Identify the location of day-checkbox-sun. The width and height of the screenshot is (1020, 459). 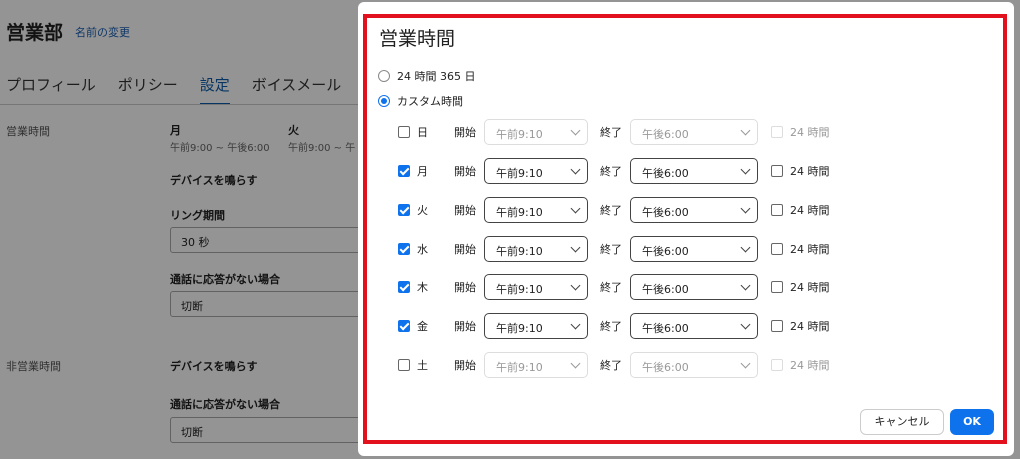
(404, 132).